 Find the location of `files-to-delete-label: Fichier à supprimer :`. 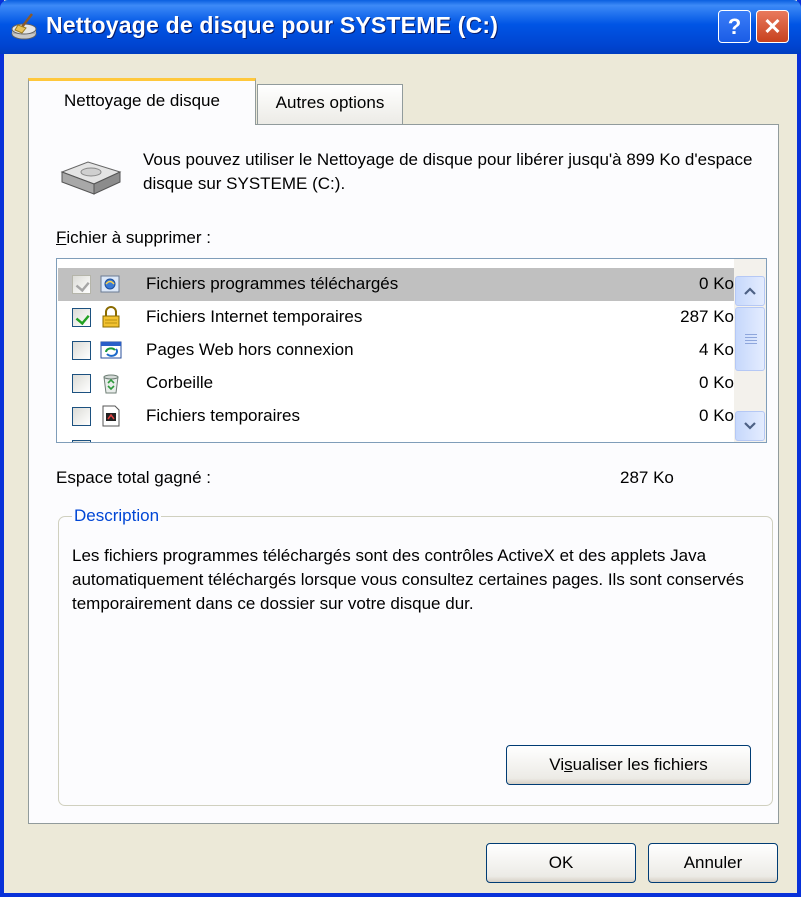

files-to-delete-label: Fichier à supprimer : is located at coordinates (133, 238).